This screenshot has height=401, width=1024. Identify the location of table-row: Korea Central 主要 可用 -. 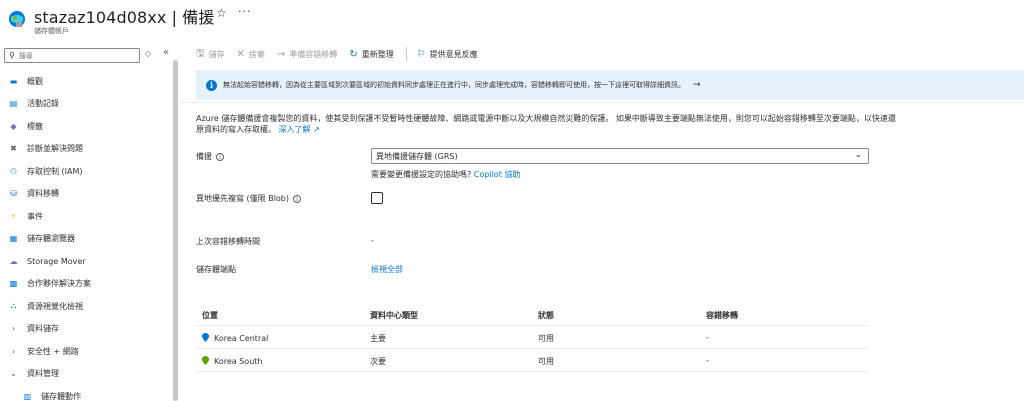
(532, 337).